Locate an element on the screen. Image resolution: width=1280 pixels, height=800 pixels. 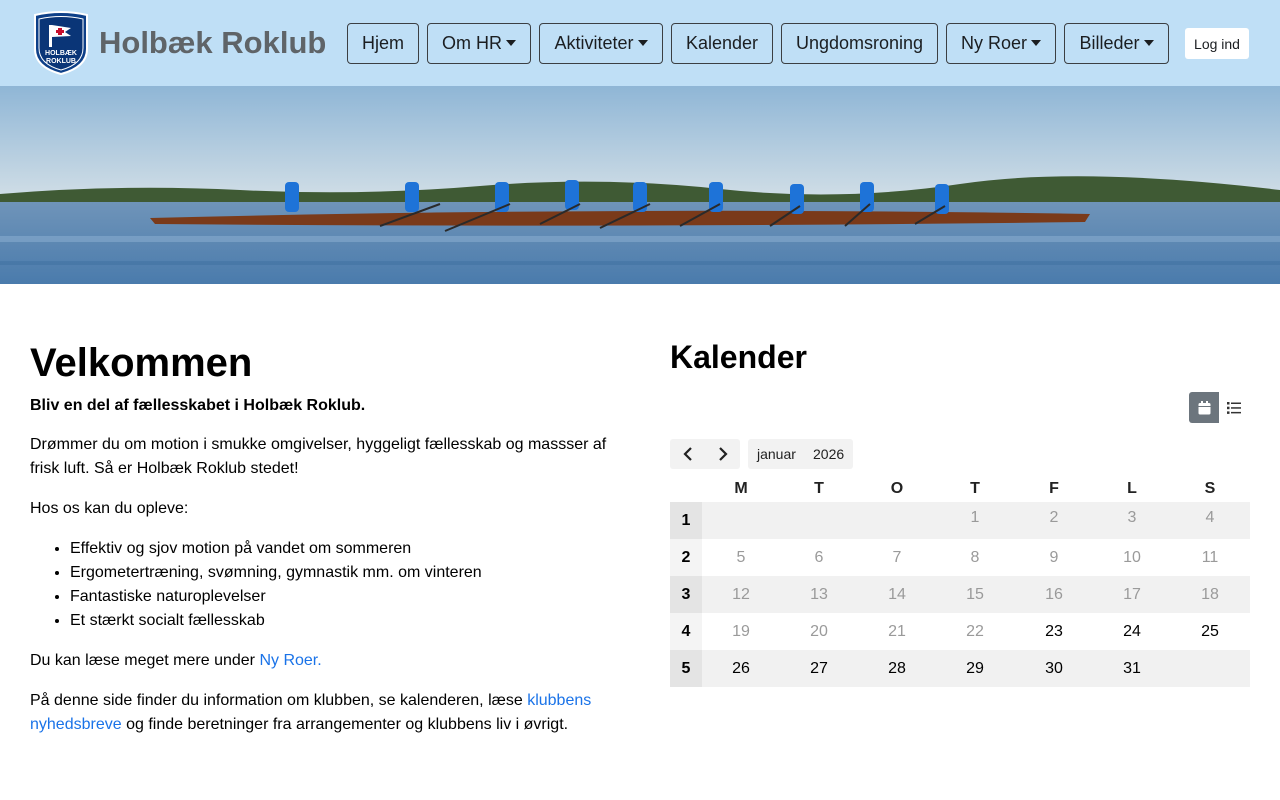
weekday-header: F is located at coordinates (1054, 488).